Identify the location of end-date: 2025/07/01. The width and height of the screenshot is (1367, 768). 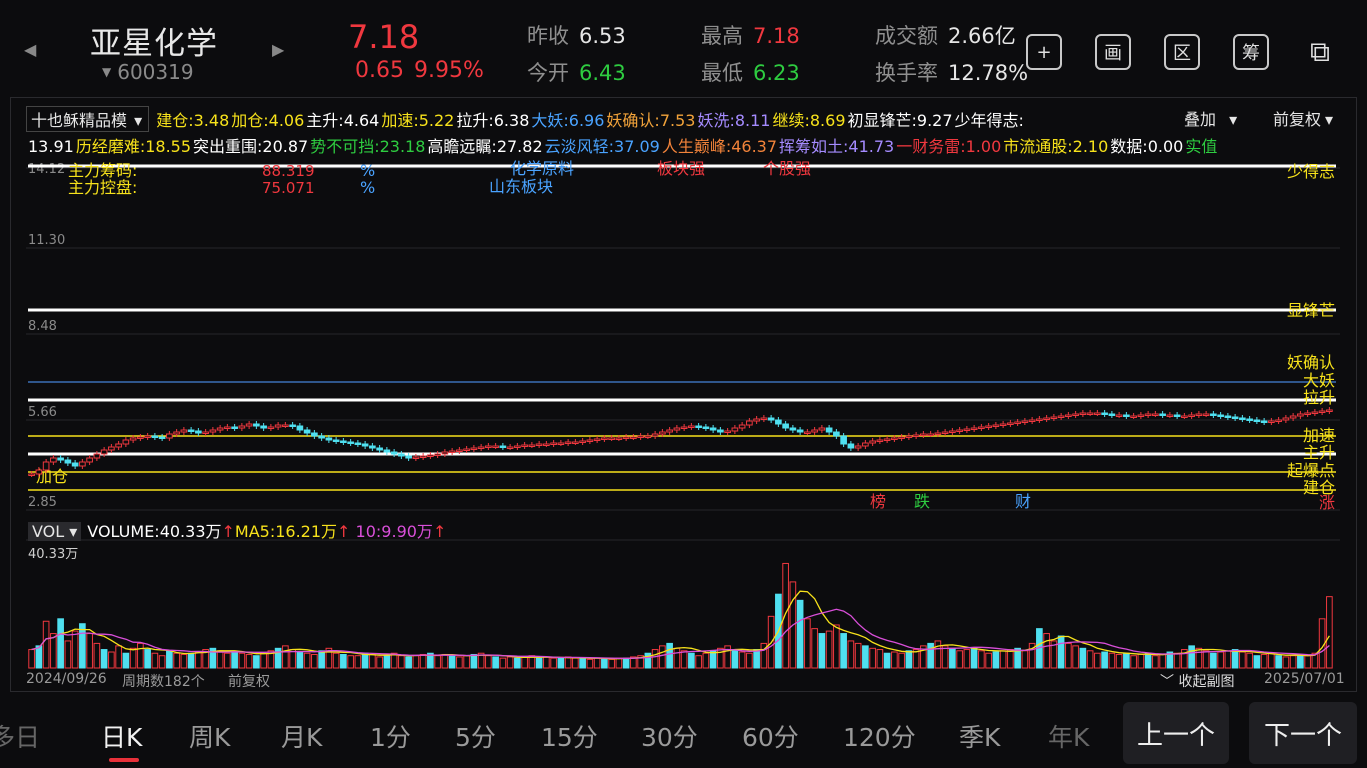
(1304, 679).